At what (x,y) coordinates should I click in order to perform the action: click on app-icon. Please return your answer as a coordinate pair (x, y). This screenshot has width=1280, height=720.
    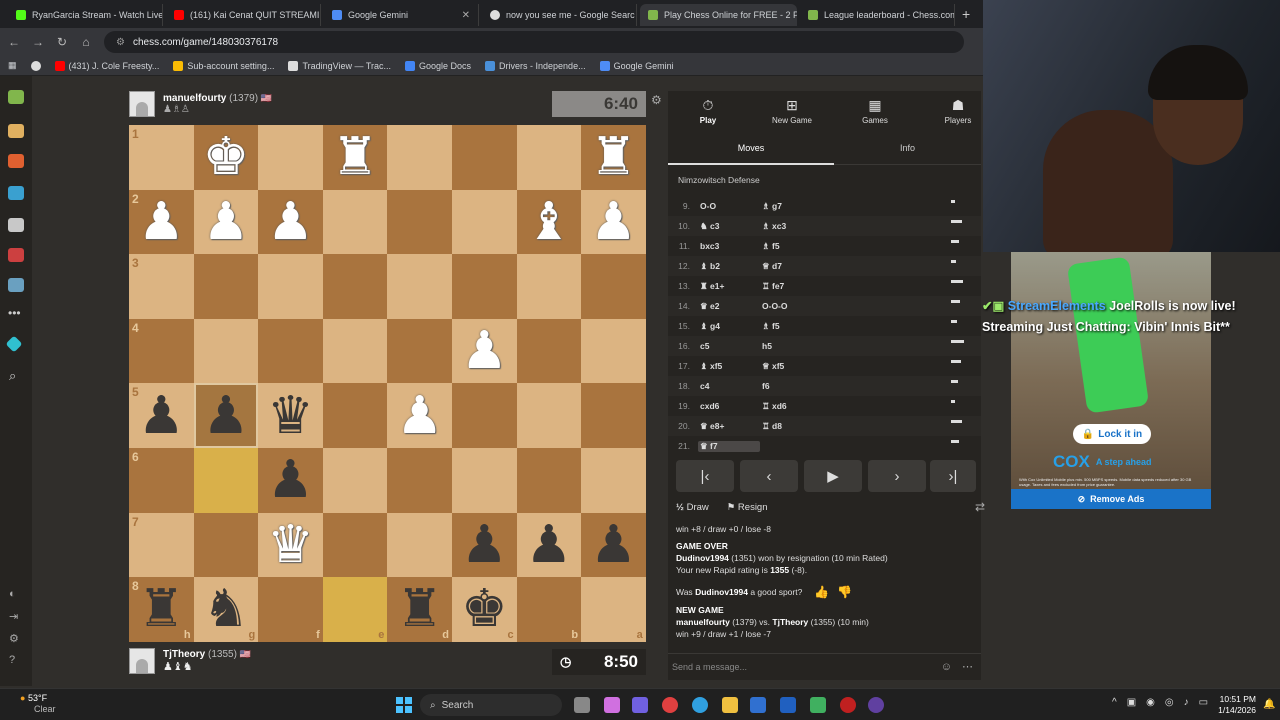
    Looking at the image, I should click on (818, 705).